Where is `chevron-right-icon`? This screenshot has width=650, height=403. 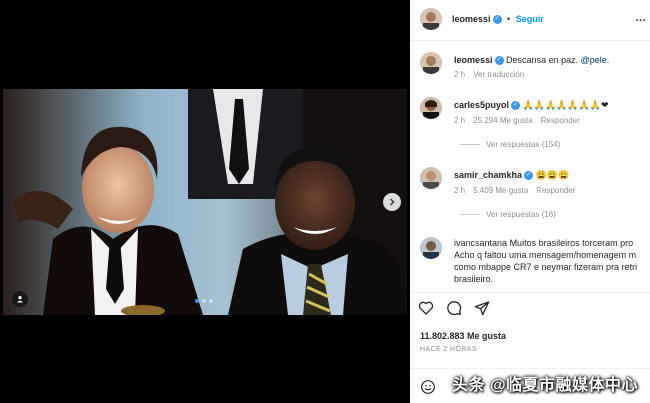 chevron-right-icon is located at coordinates (392, 202).